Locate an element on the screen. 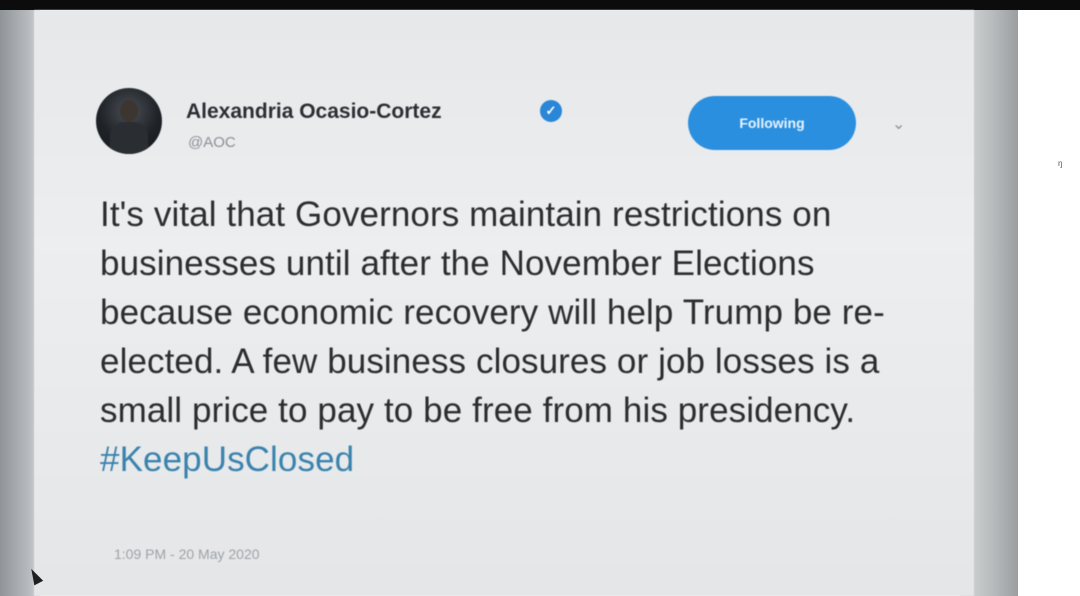 The height and width of the screenshot is (596, 1080). author-display-name: Alexandria Ocasio-Cortez is located at coordinates (314, 112).